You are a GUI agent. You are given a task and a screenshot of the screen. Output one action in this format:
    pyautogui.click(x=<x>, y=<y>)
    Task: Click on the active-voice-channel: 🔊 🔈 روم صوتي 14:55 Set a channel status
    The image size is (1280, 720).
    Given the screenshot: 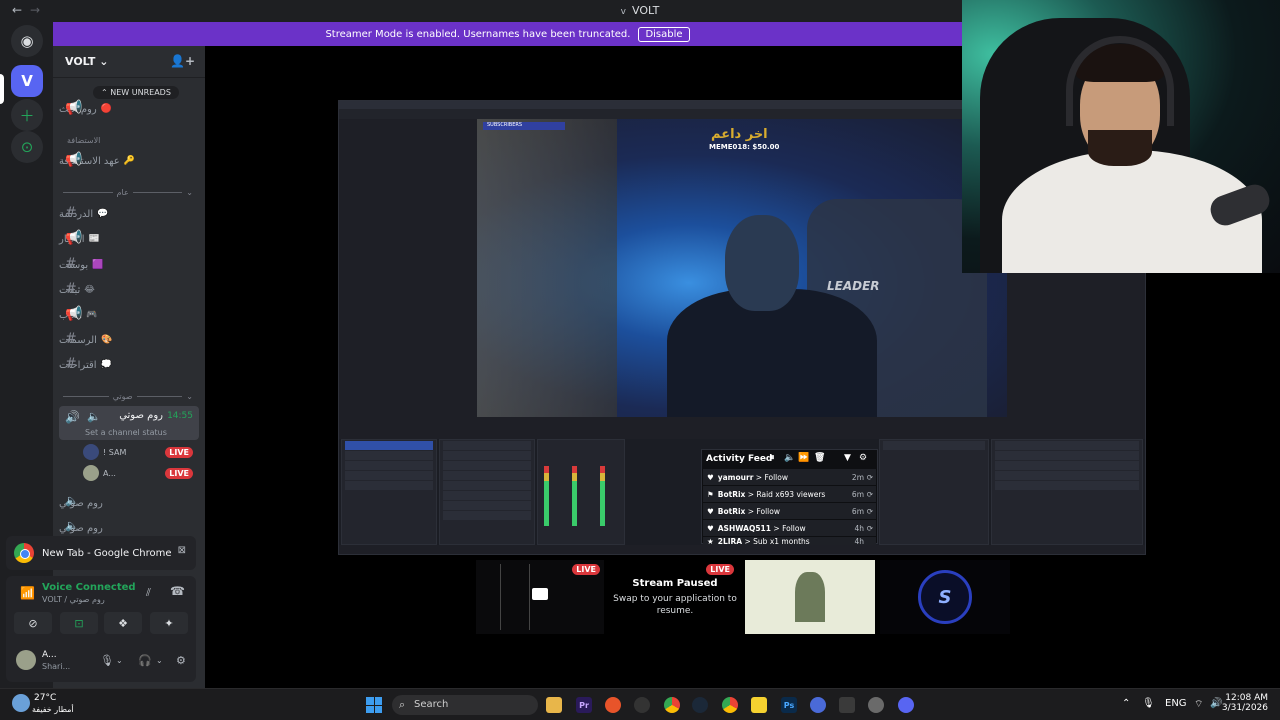 What is the action you would take?
    pyautogui.click(x=129, y=423)
    